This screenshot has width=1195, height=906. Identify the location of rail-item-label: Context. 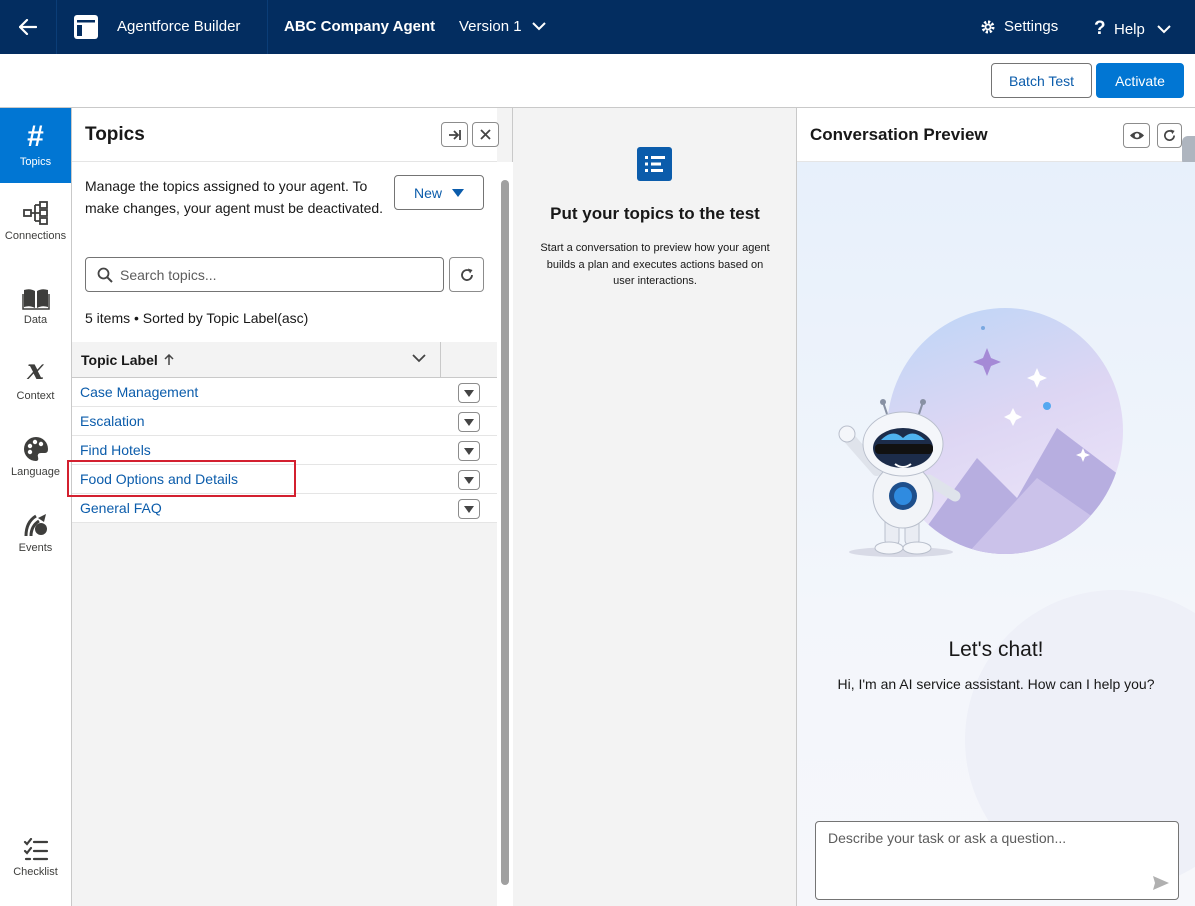
(35, 396).